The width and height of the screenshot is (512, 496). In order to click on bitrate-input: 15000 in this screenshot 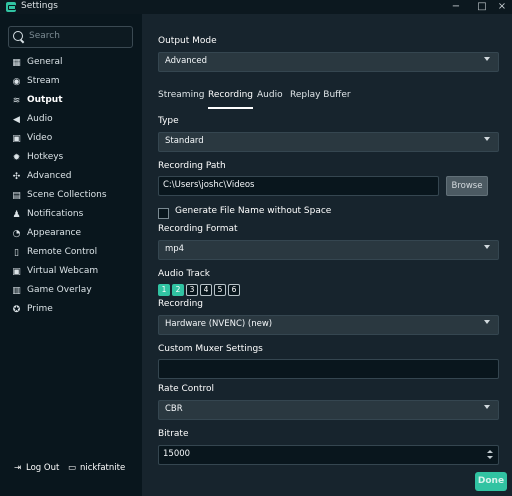, I will do `click(328, 455)`.